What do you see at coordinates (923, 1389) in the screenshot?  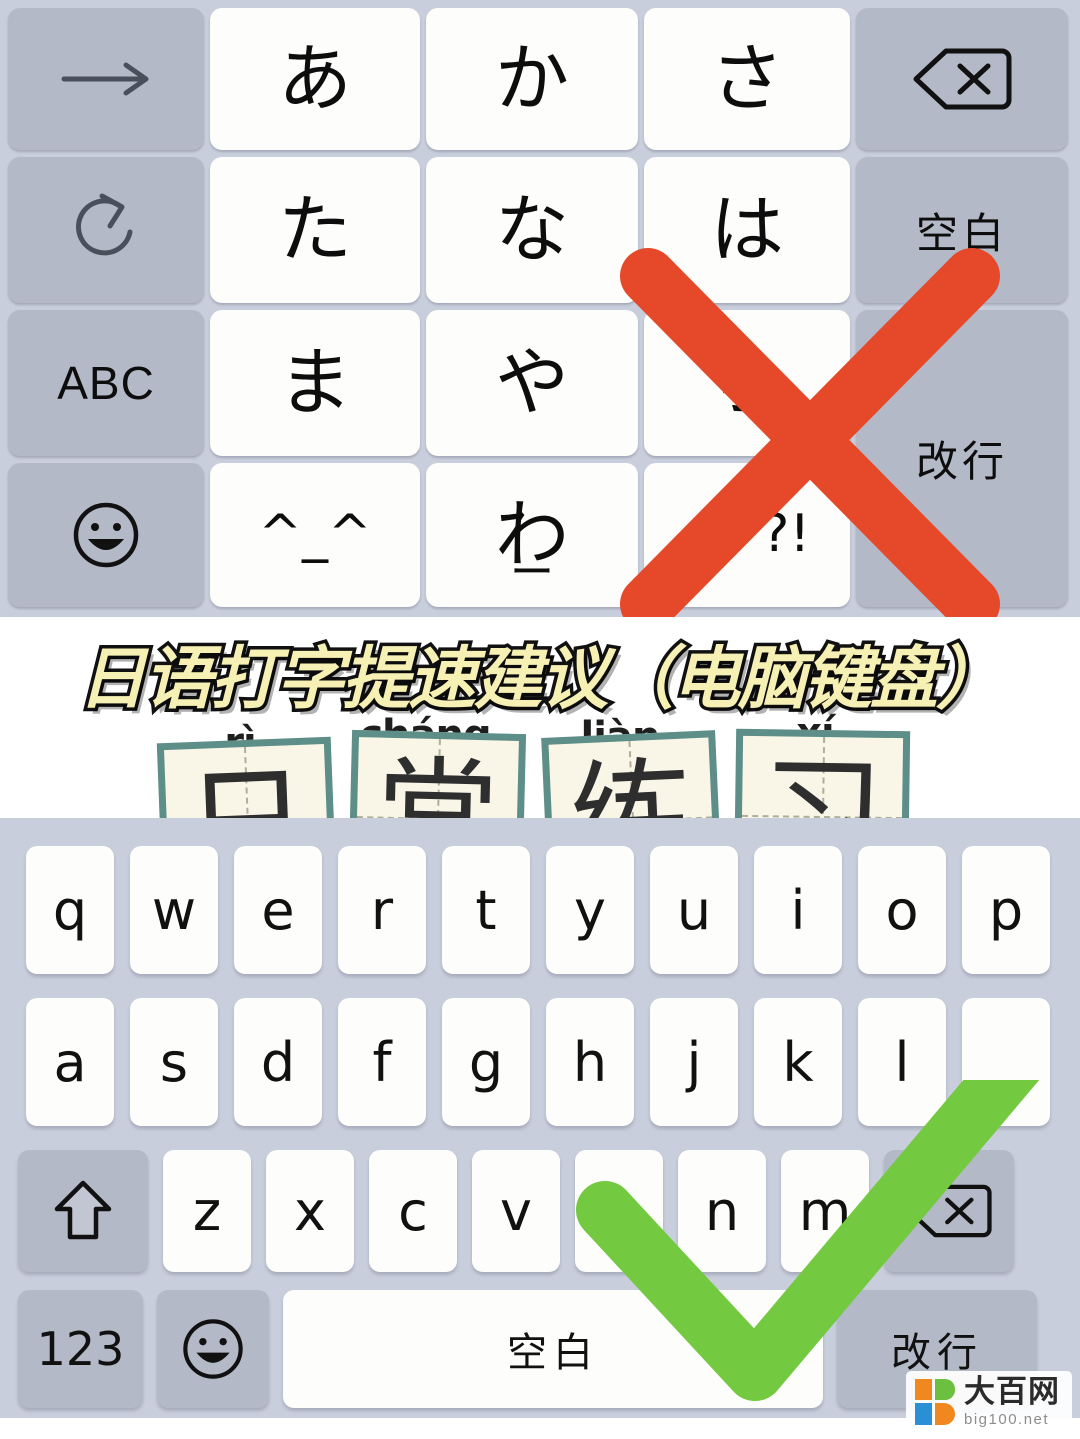 I see `logo-square-orange` at bounding box center [923, 1389].